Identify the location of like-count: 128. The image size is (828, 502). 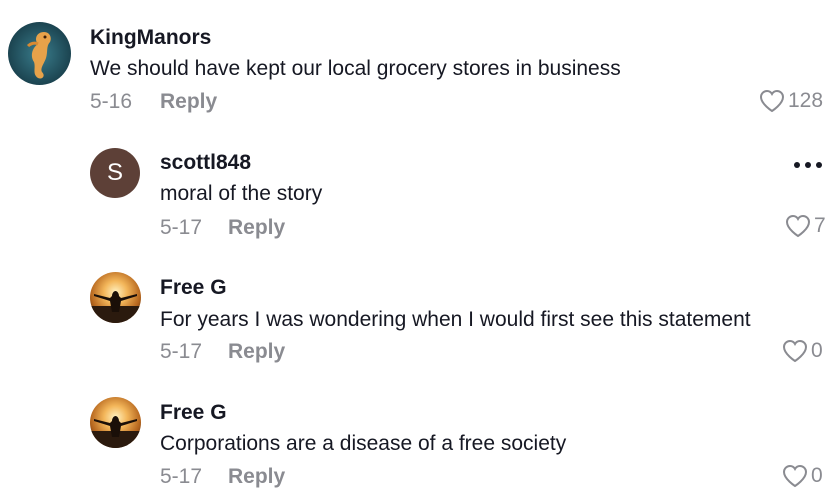
(806, 100).